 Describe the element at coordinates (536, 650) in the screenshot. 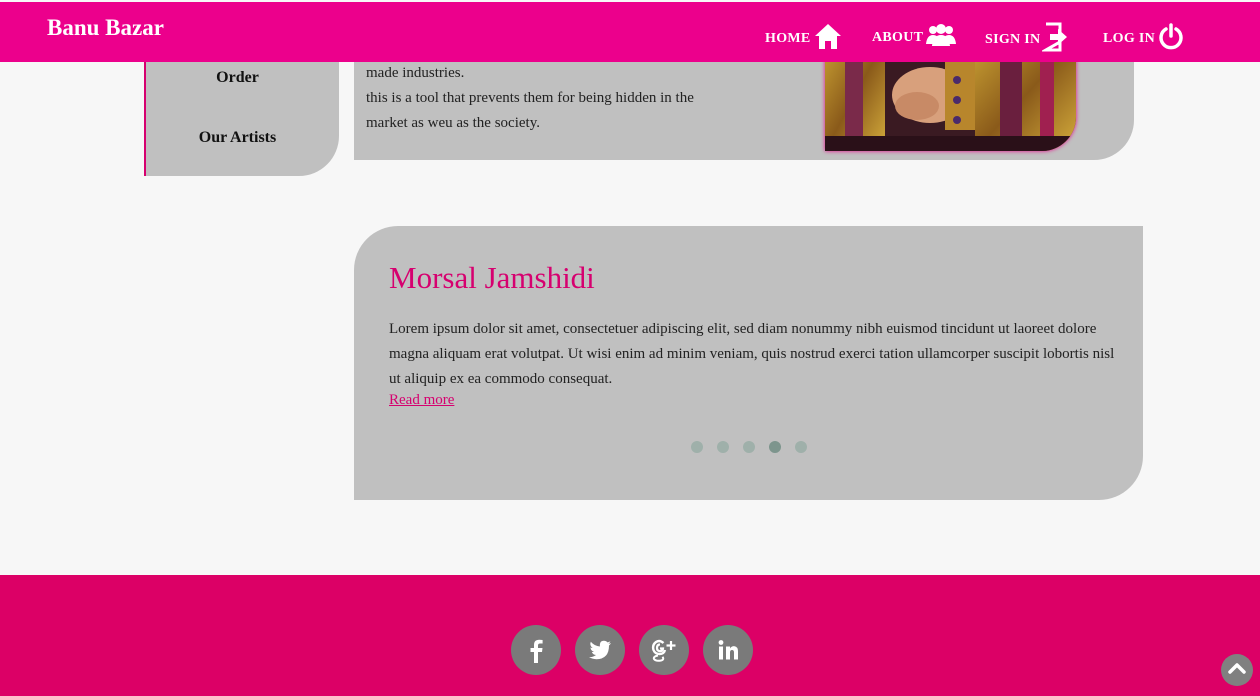

I see `facebook-icon` at that location.